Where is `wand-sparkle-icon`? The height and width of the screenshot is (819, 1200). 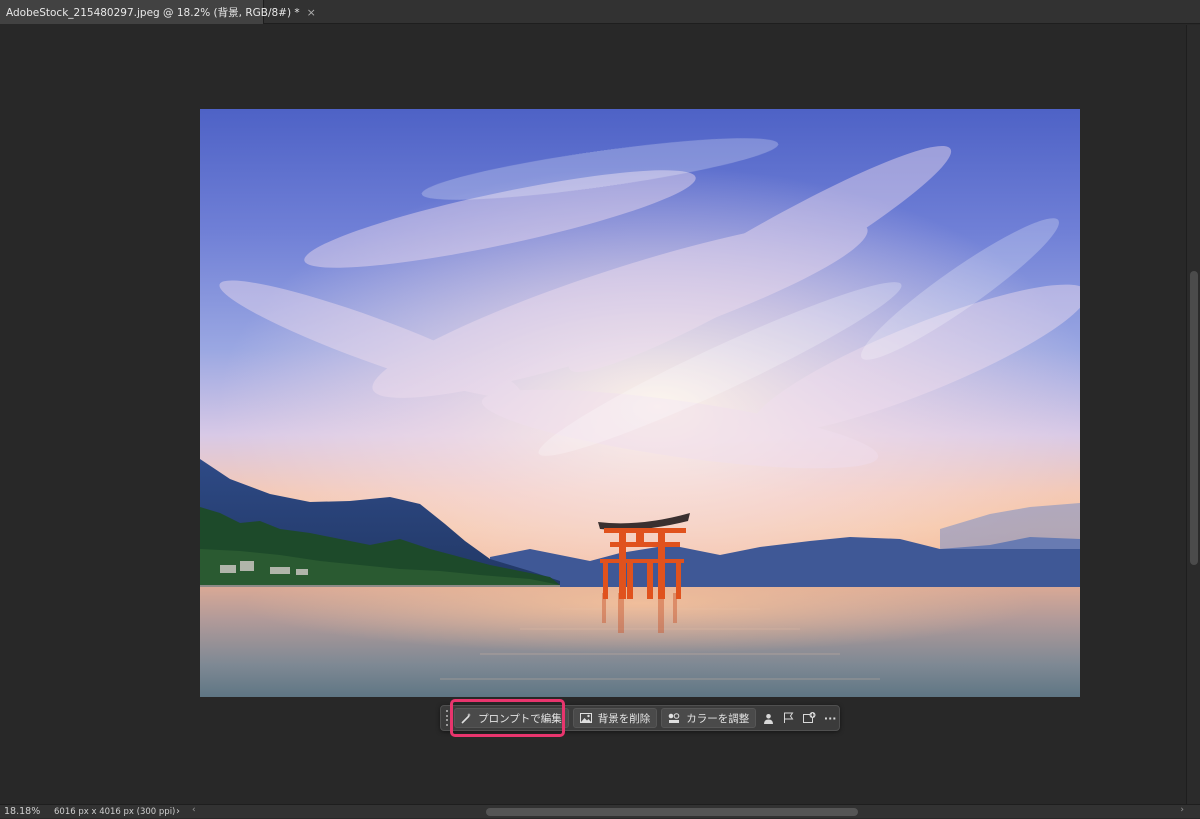 wand-sparkle-icon is located at coordinates (466, 718).